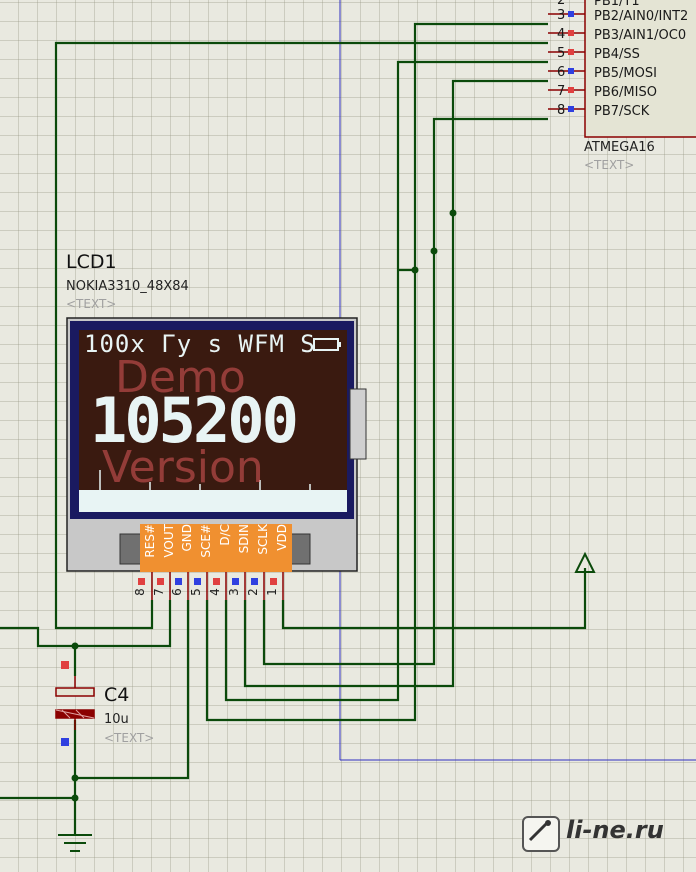  What do you see at coordinates (244, 539) in the screenshot?
I see `lcd-pin-label-sdin: SDIN` at bounding box center [244, 539].